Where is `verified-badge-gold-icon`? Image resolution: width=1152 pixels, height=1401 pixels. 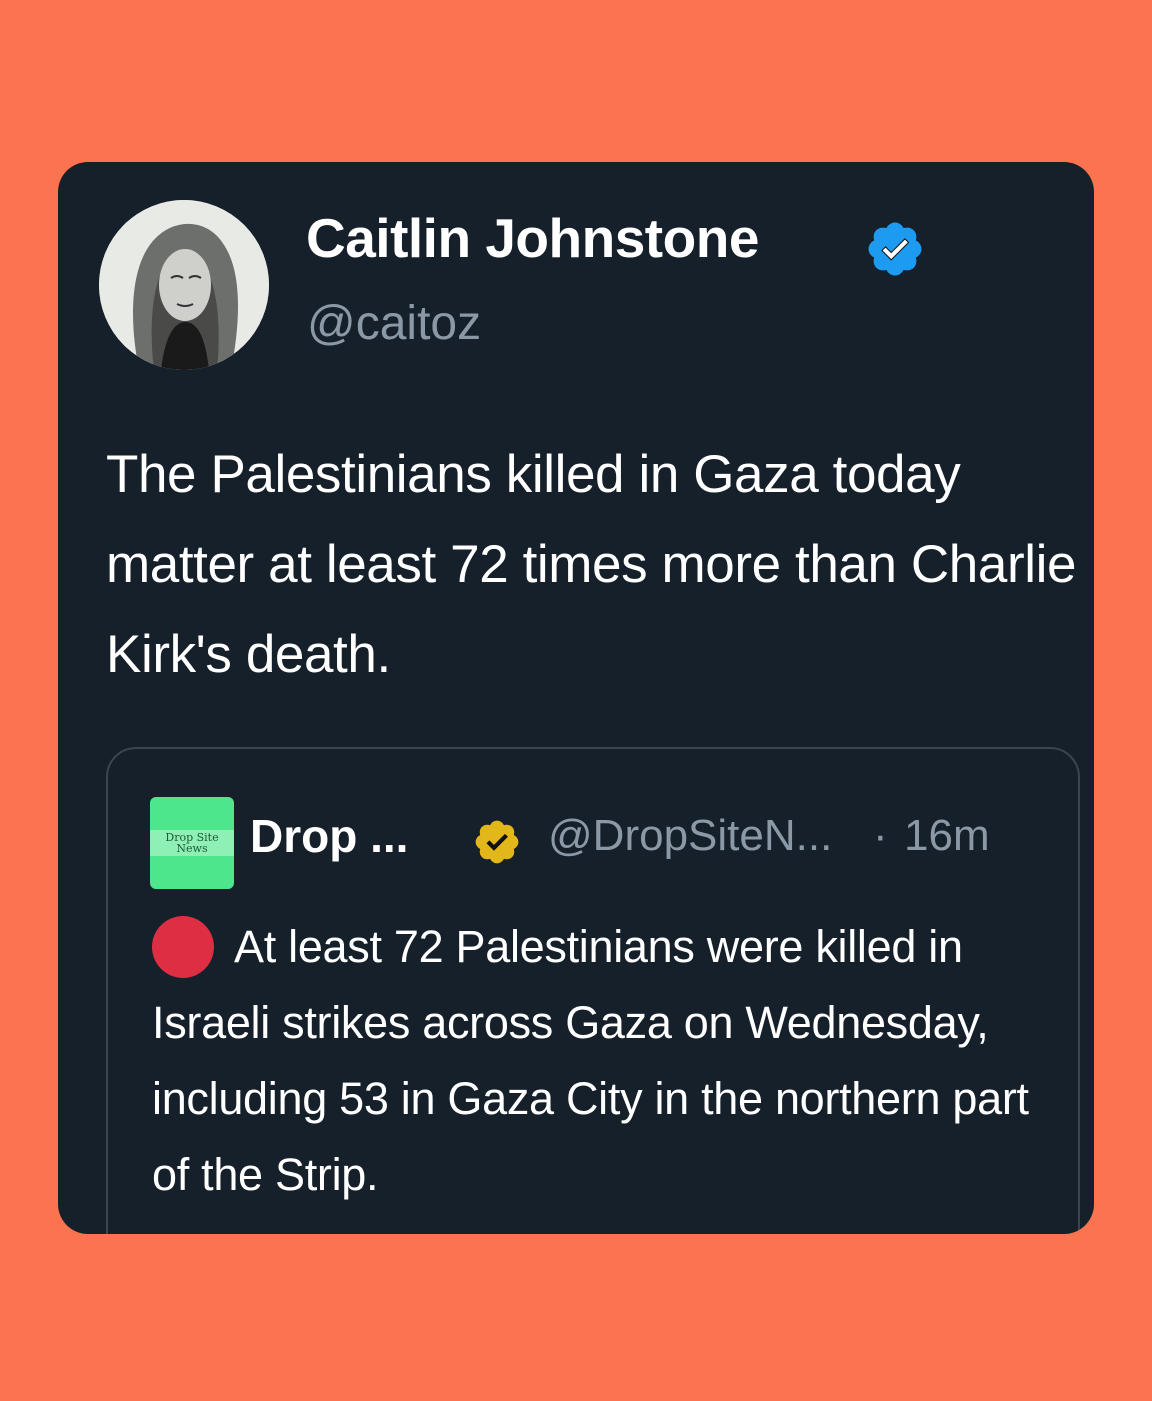 verified-badge-gold-icon is located at coordinates (497, 842).